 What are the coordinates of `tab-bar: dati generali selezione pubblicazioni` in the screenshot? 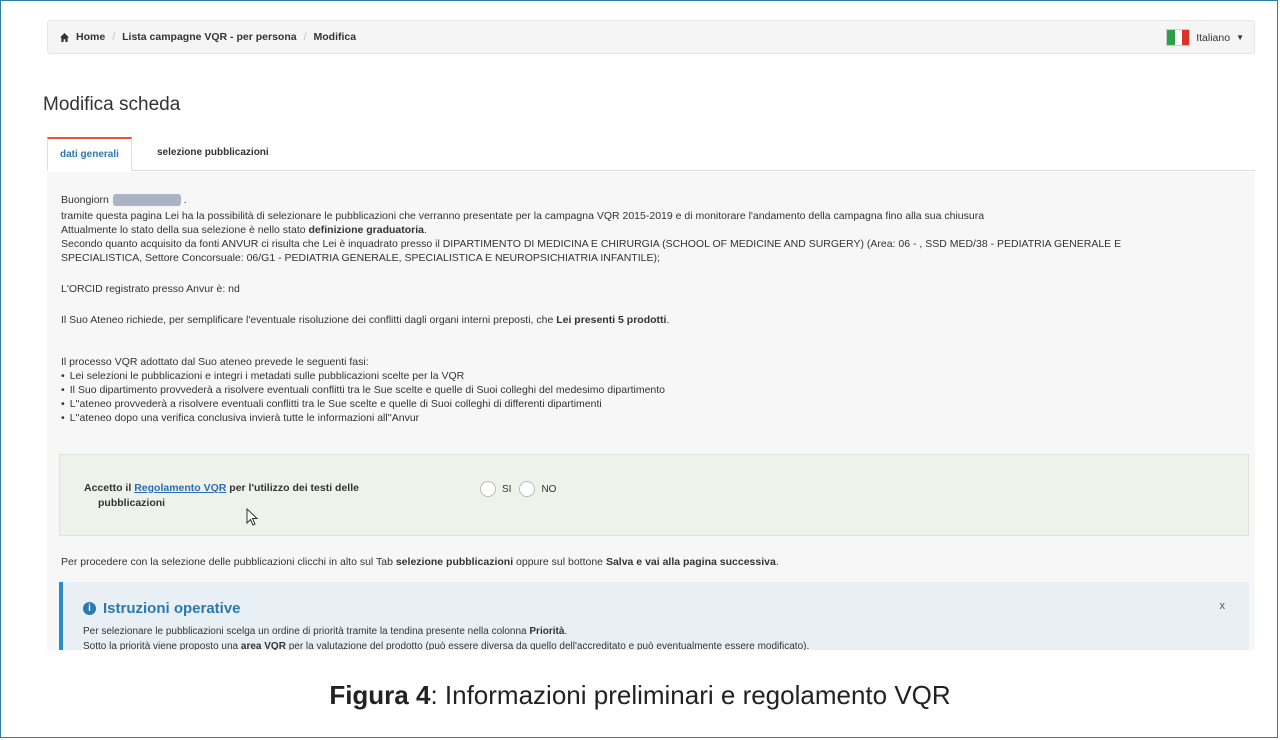 It's located at (651, 154).